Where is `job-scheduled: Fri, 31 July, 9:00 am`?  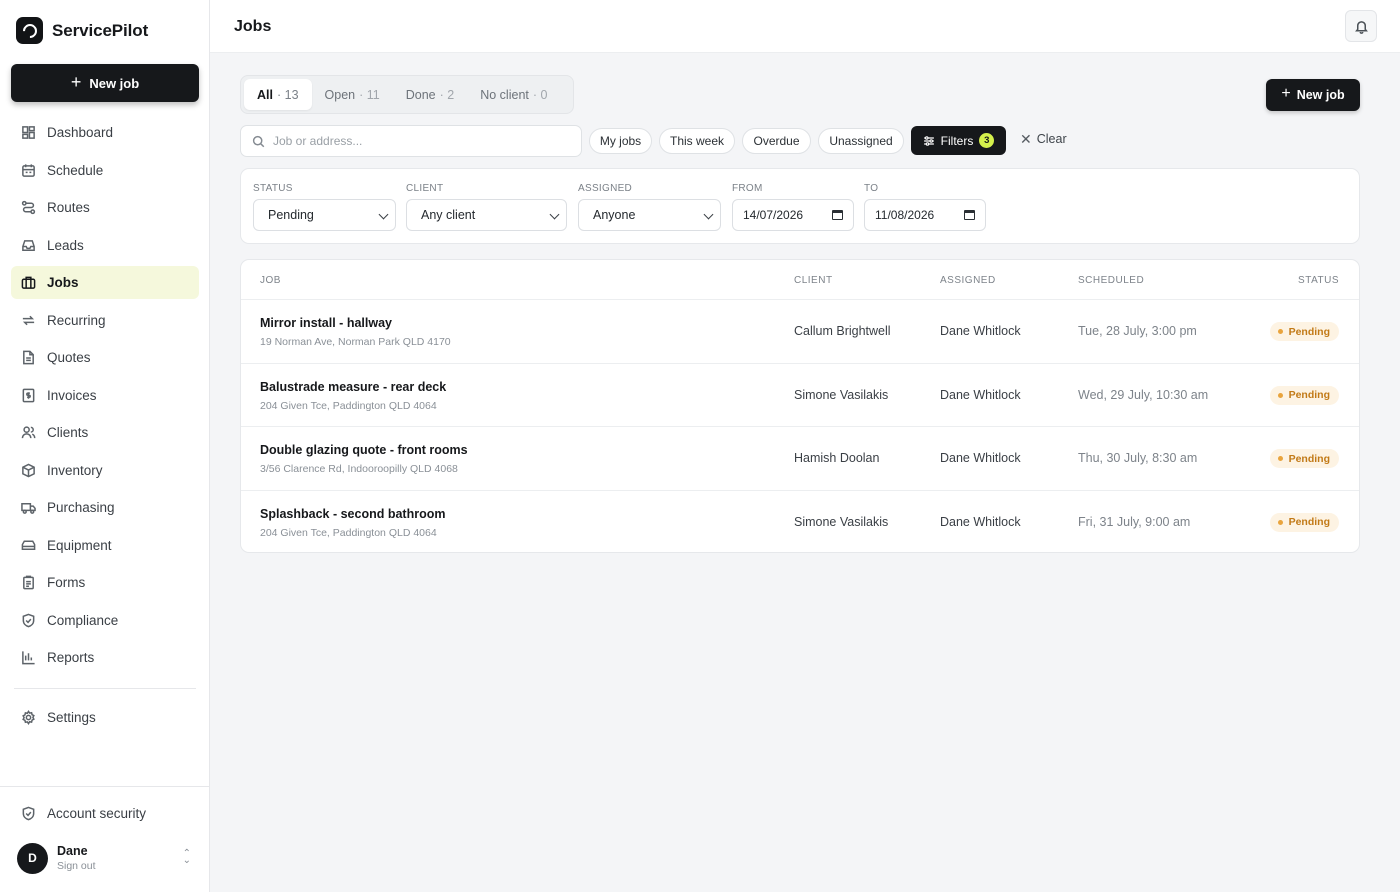
job-scheduled: Fri, 31 July, 9:00 am is located at coordinates (1134, 521).